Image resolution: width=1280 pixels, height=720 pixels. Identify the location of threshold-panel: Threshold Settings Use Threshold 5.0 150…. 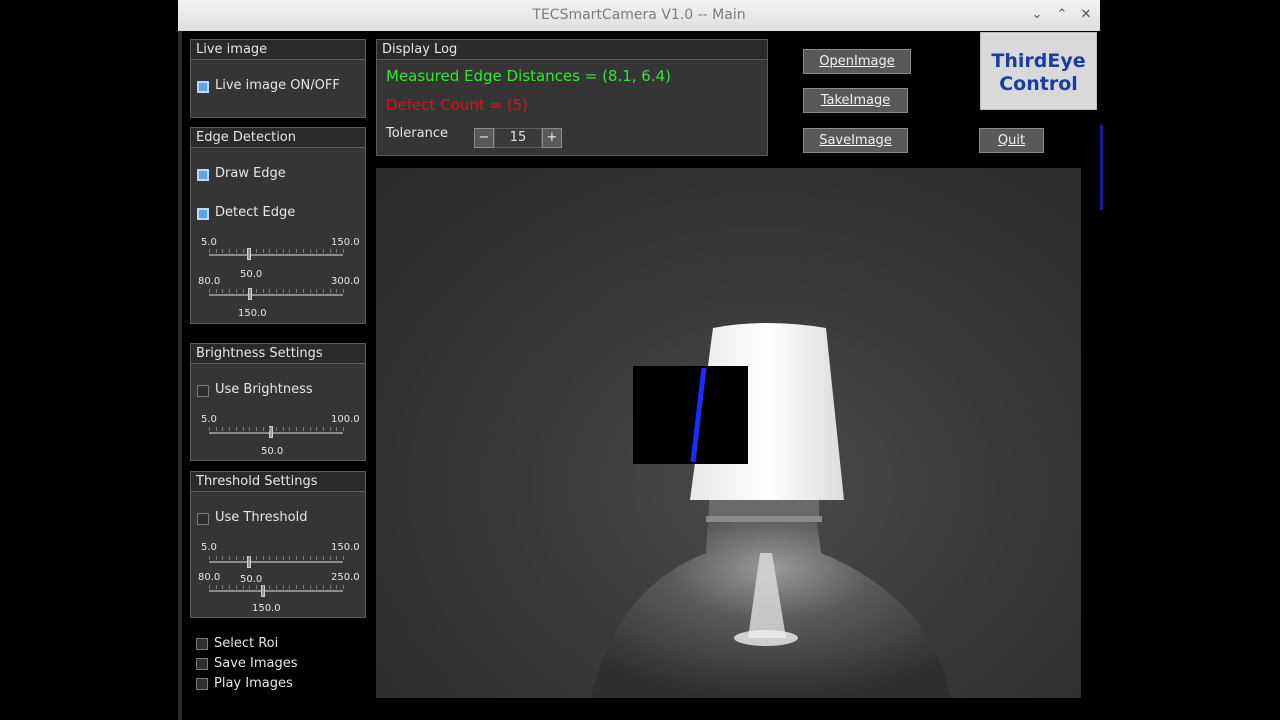
(278, 544).